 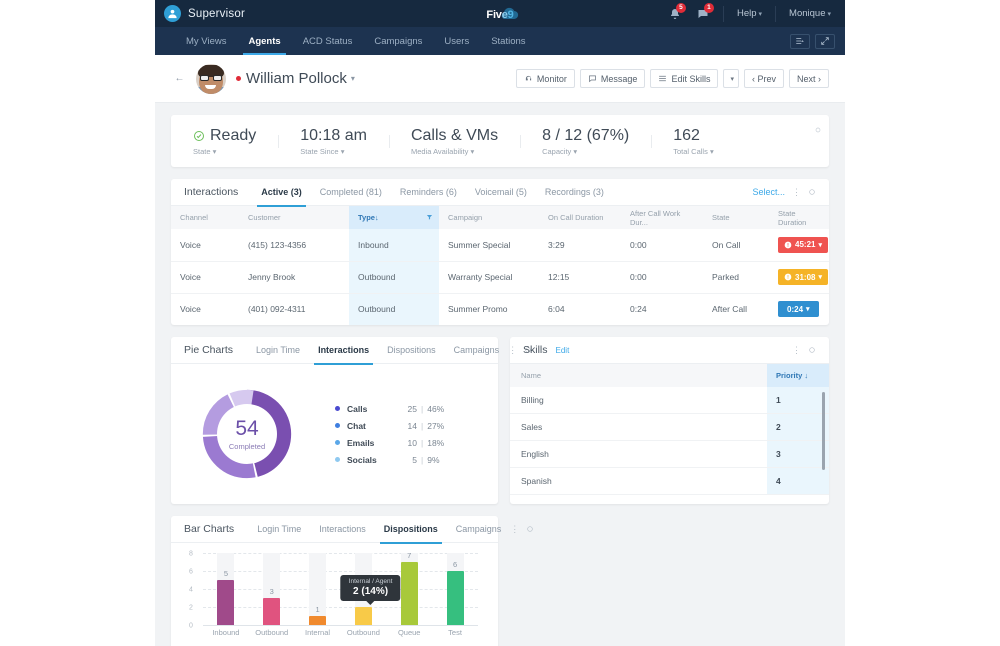 What do you see at coordinates (211, 78) in the screenshot?
I see `avatar` at bounding box center [211, 78].